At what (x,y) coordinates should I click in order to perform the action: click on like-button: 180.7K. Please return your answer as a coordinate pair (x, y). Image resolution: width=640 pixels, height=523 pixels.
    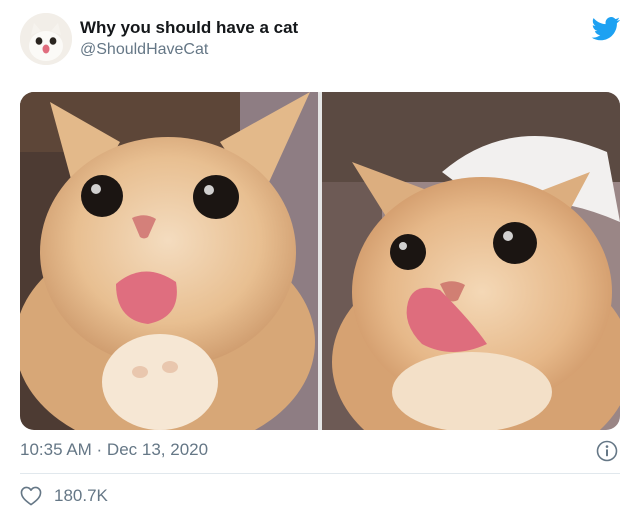
    Looking at the image, I should click on (64, 496).